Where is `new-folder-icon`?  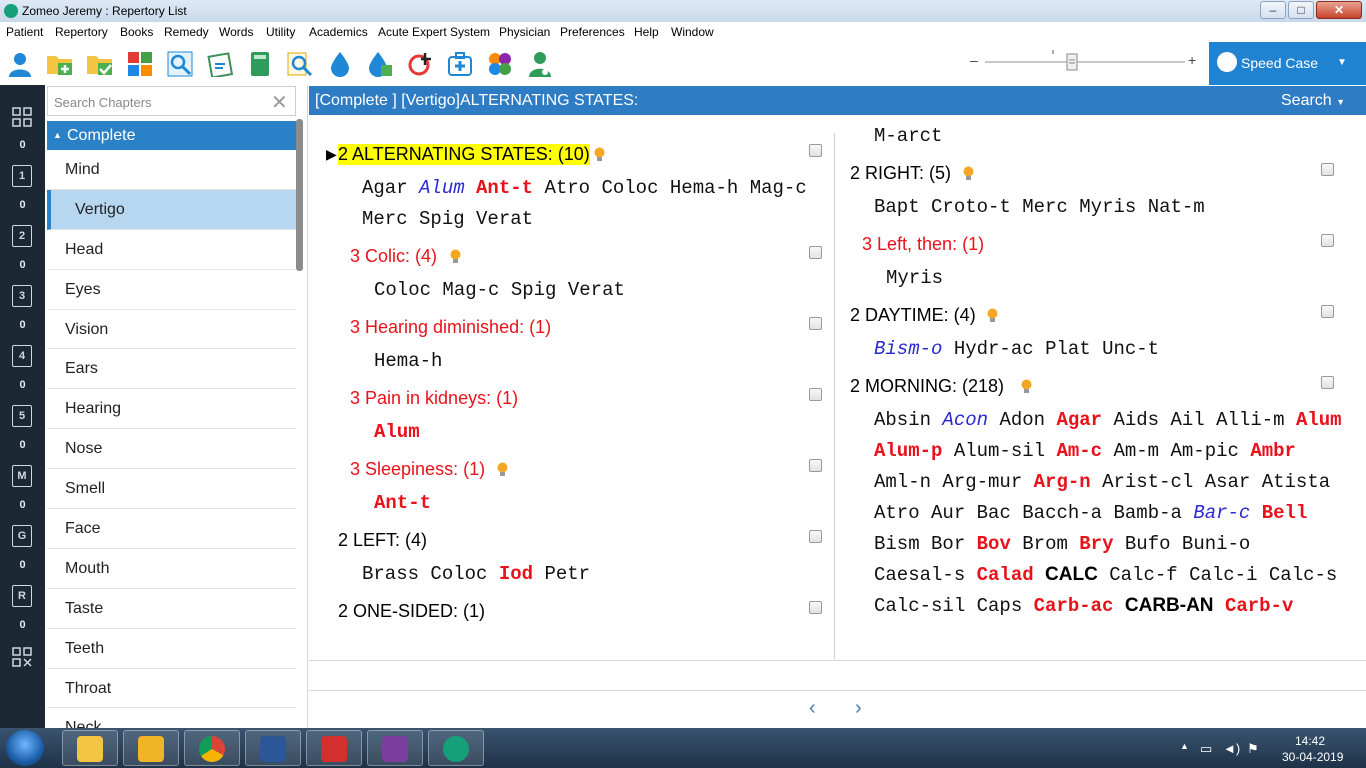
new-folder-icon is located at coordinates (60, 64).